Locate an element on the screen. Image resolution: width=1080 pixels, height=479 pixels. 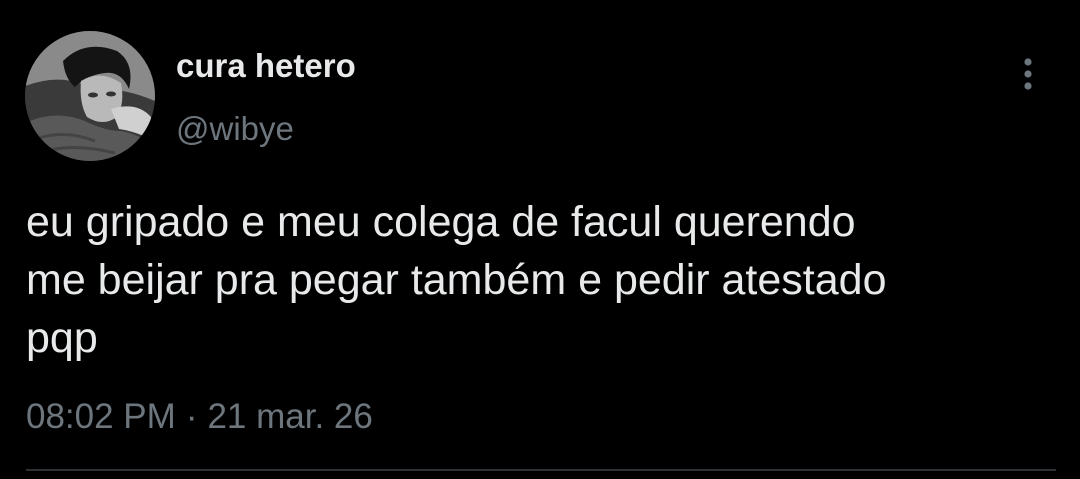
more-vertical-icon is located at coordinates (1028, 74).